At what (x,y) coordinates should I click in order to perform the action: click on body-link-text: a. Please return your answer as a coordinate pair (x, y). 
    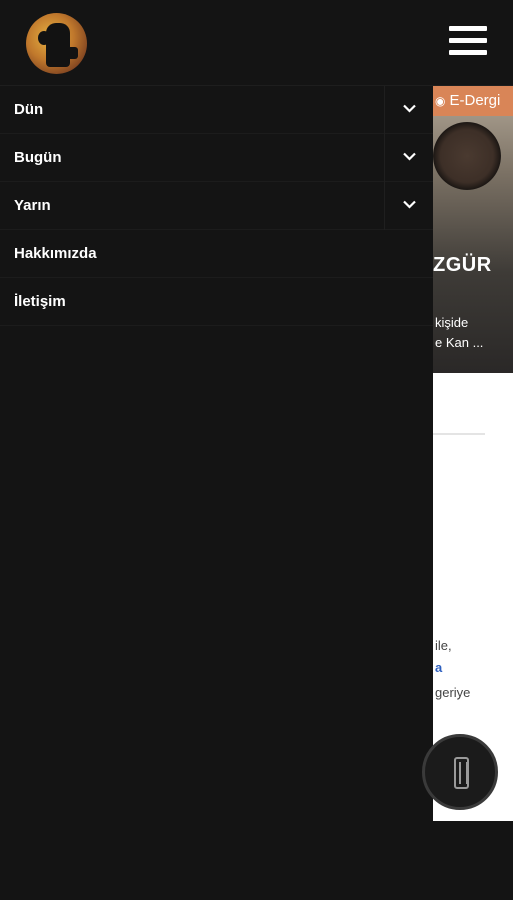
    Looking at the image, I should click on (438, 667).